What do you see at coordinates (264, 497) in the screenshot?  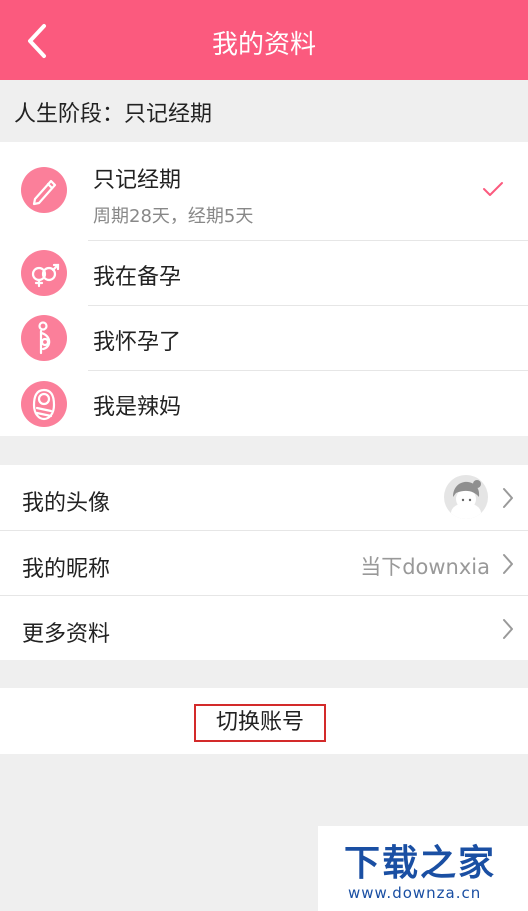 I see `avatar-row: 我的头像` at bounding box center [264, 497].